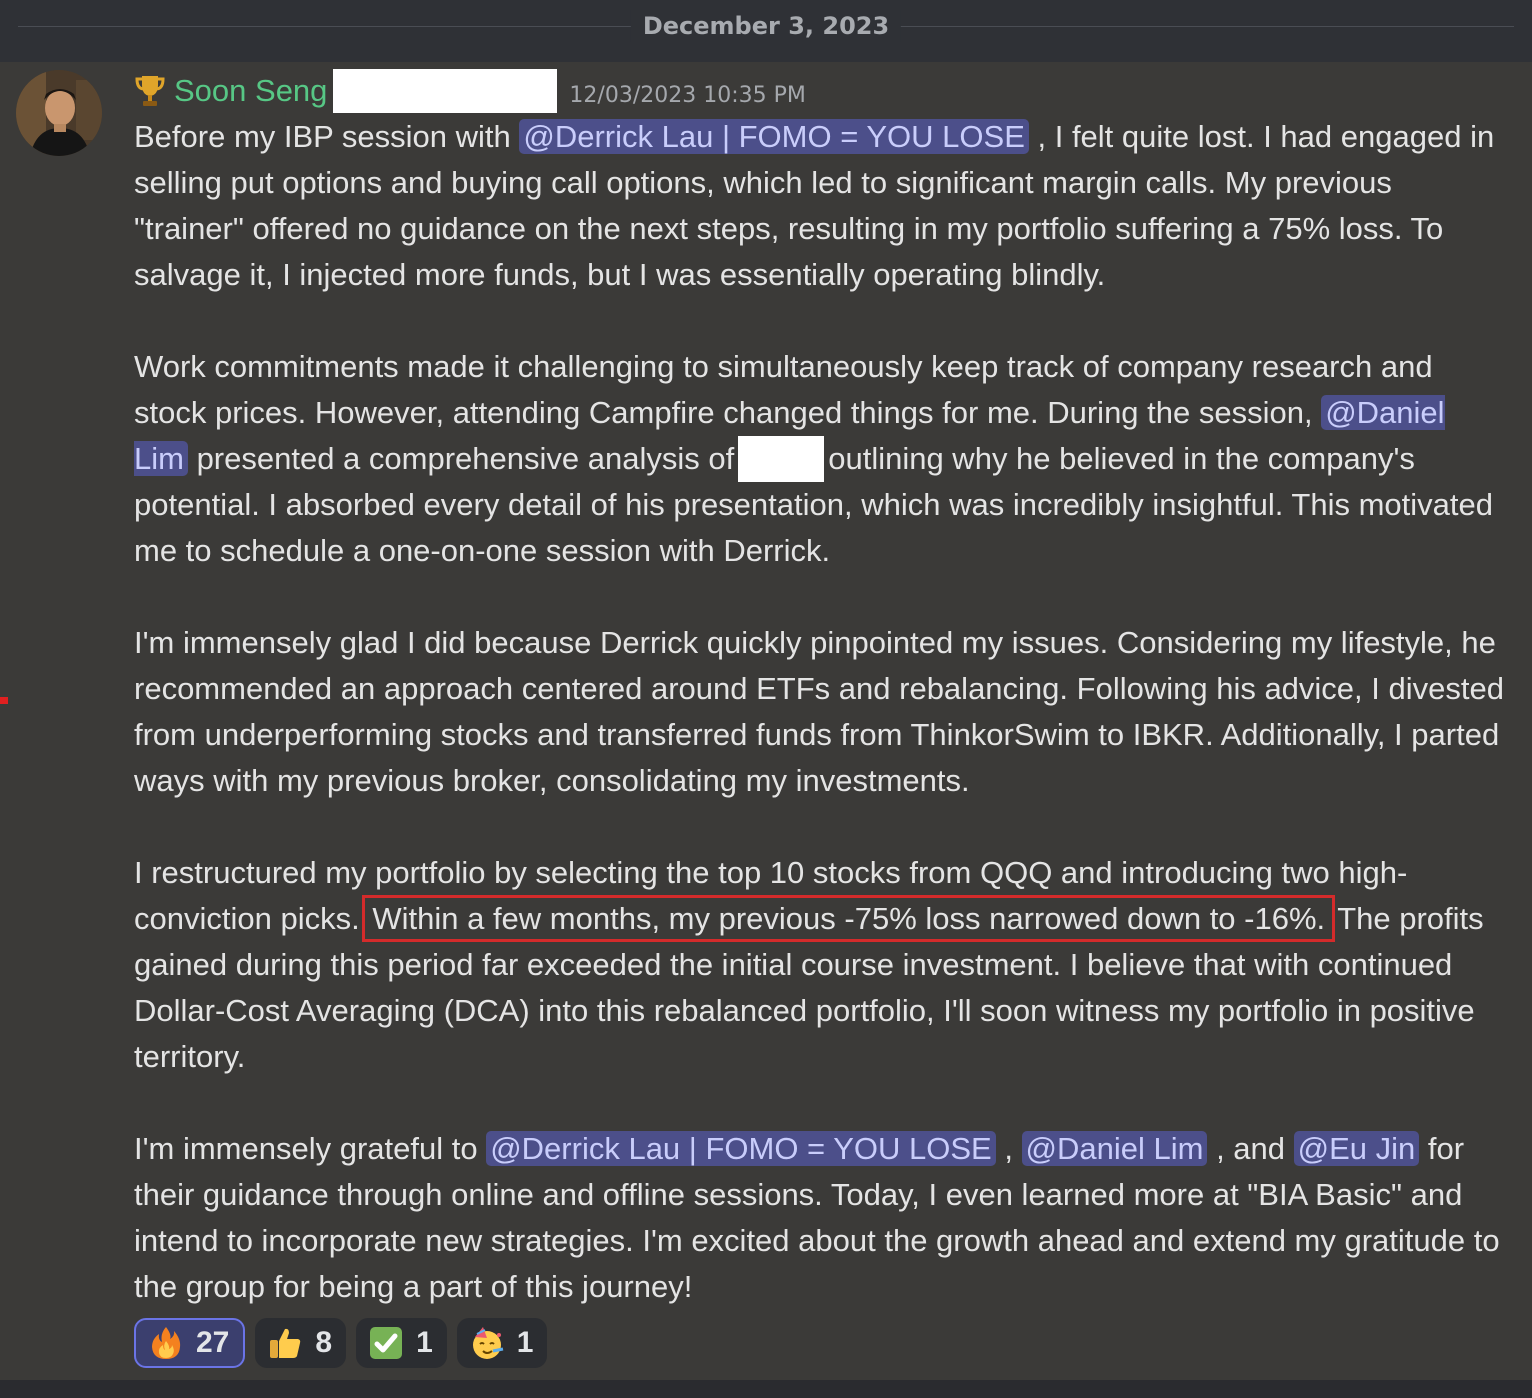 Image resolution: width=1532 pixels, height=1398 pixels. Describe the element at coordinates (766, 1389) in the screenshot. I see `bottom-bar` at that location.